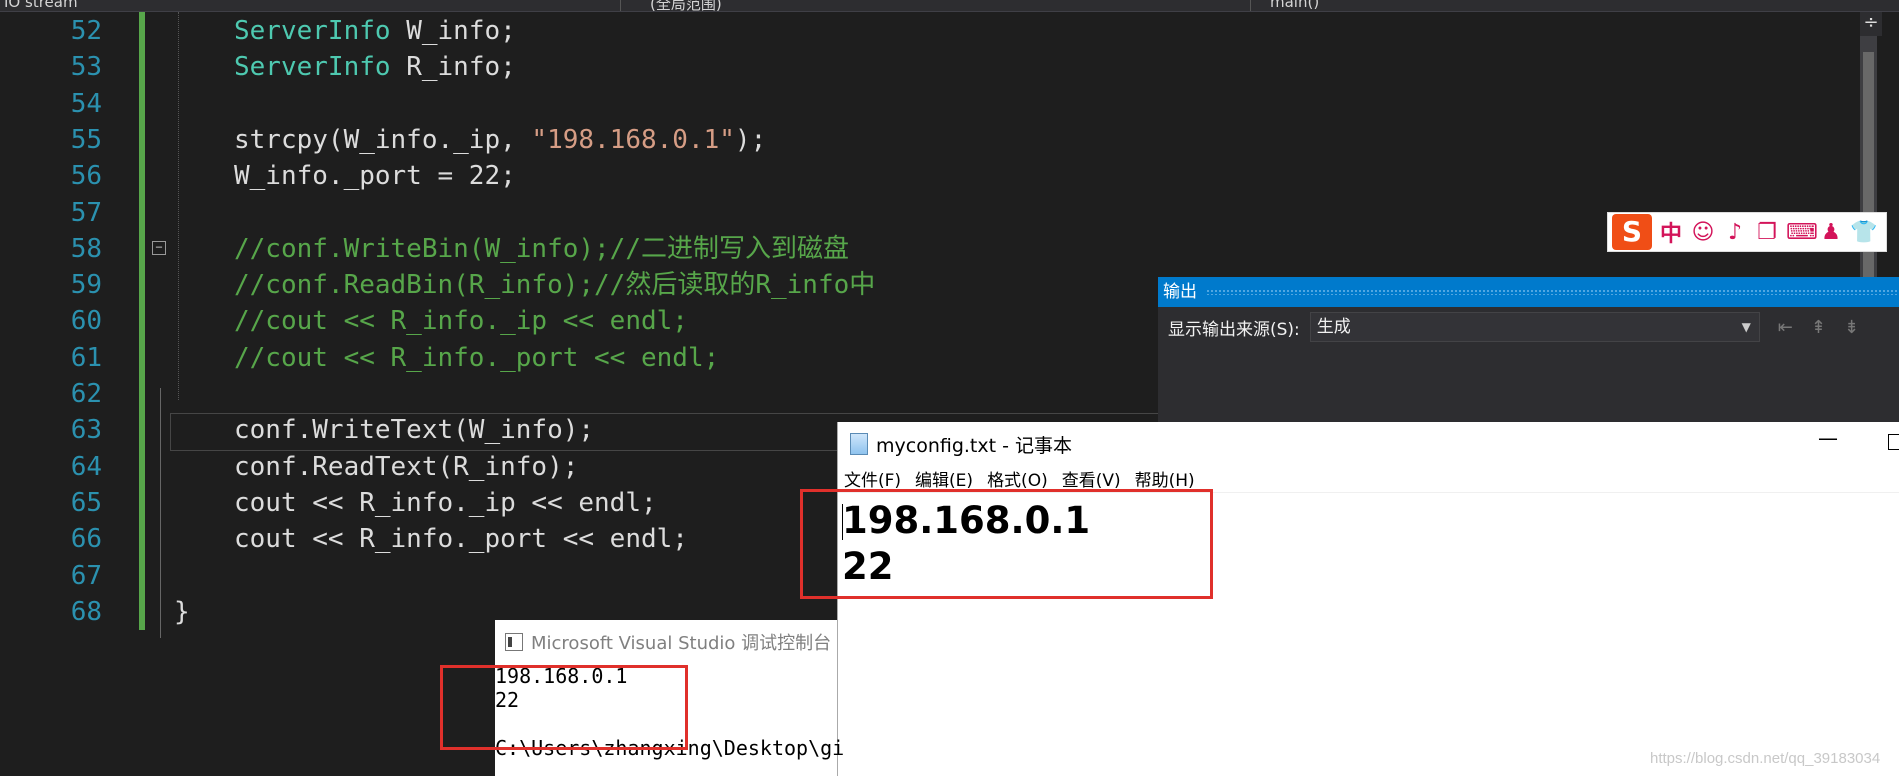 The width and height of the screenshot is (1899, 776). What do you see at coordinates (86, 539) in the screenshot?
I see `line-number: 66` at bounding box center [86, 539].